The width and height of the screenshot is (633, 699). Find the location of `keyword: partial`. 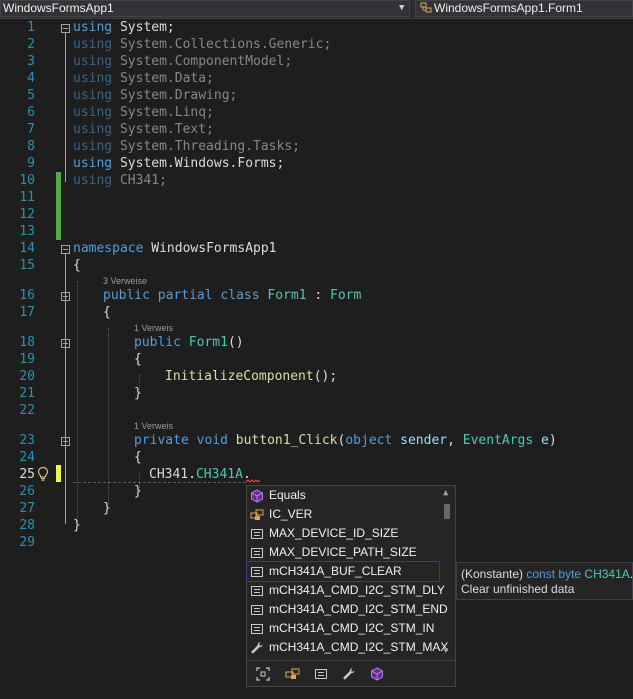

keyword: partial is located at coordinates (185, 295).